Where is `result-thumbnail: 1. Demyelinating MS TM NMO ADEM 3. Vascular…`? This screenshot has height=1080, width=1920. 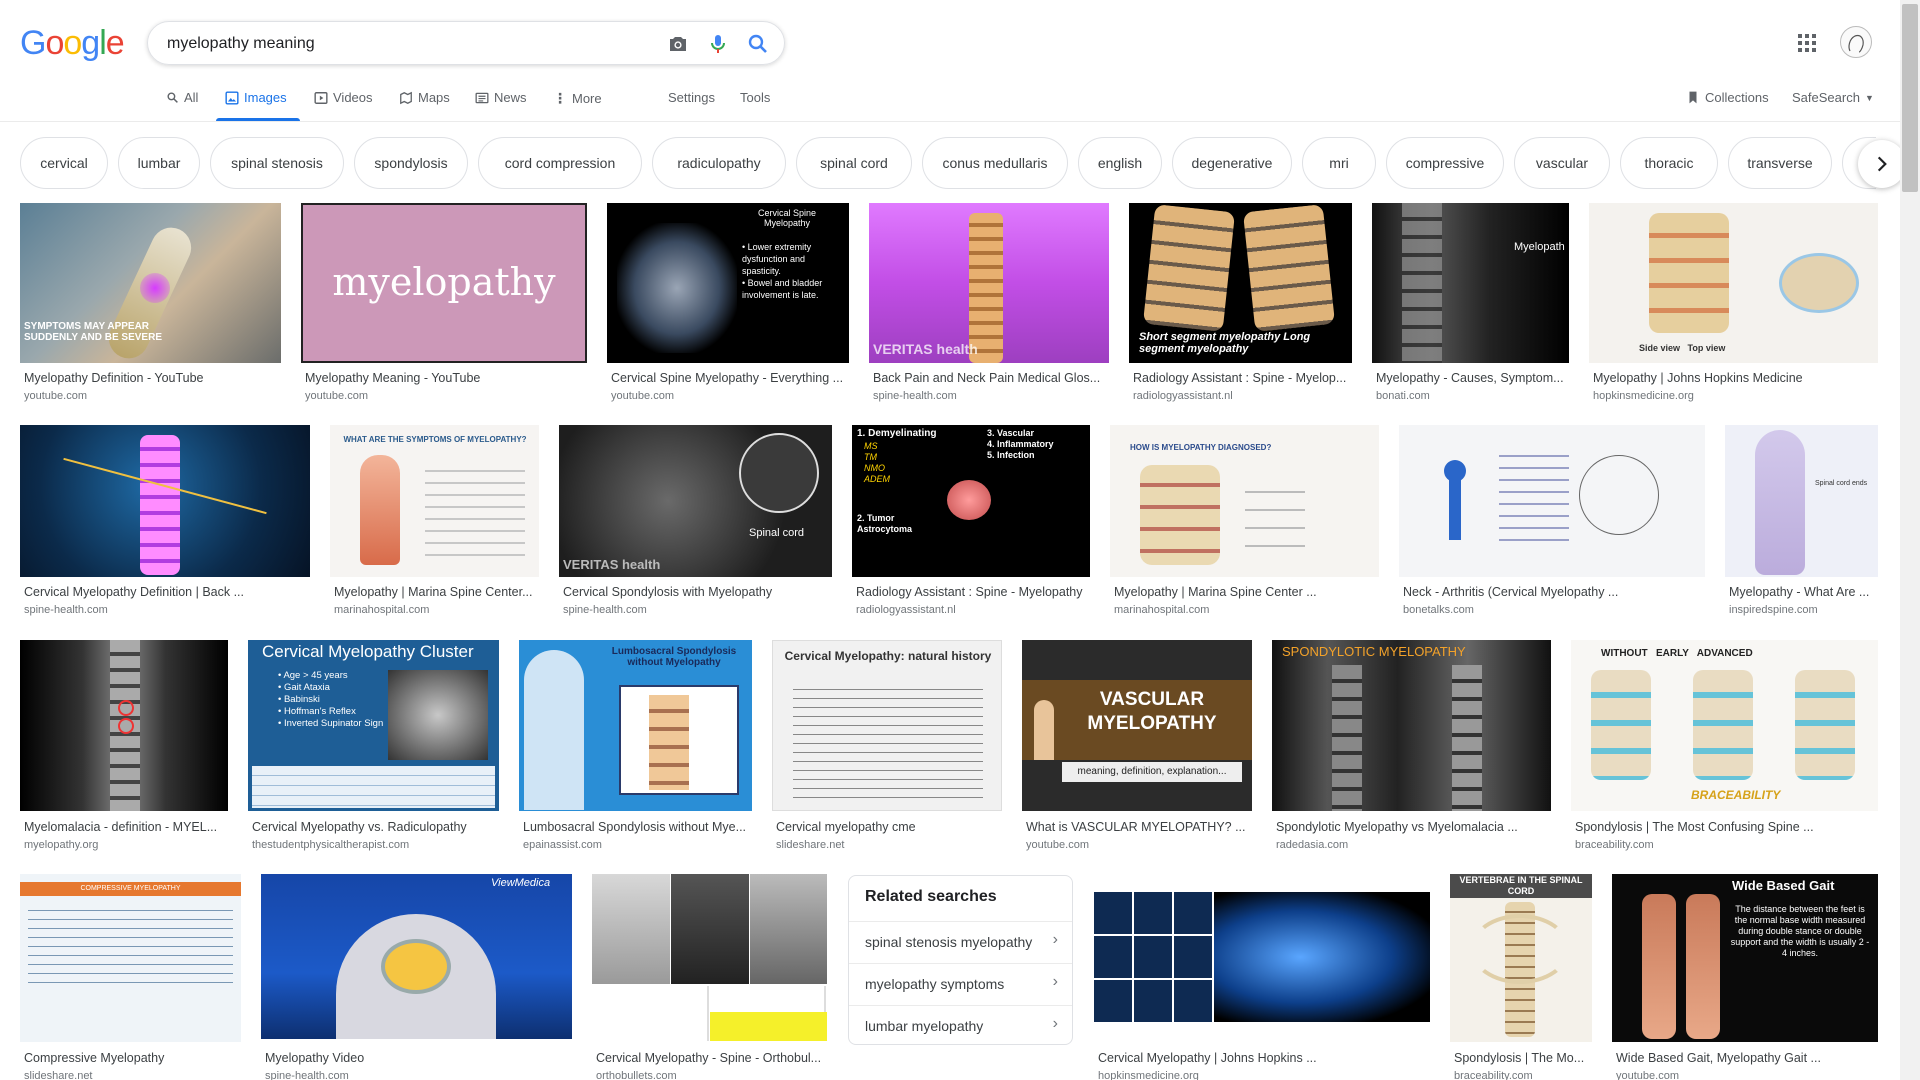
result-thumbnail: 1. Demyelinating MS TM NMO ADEM 3. Vascular… is located at coordinates (971, 501).